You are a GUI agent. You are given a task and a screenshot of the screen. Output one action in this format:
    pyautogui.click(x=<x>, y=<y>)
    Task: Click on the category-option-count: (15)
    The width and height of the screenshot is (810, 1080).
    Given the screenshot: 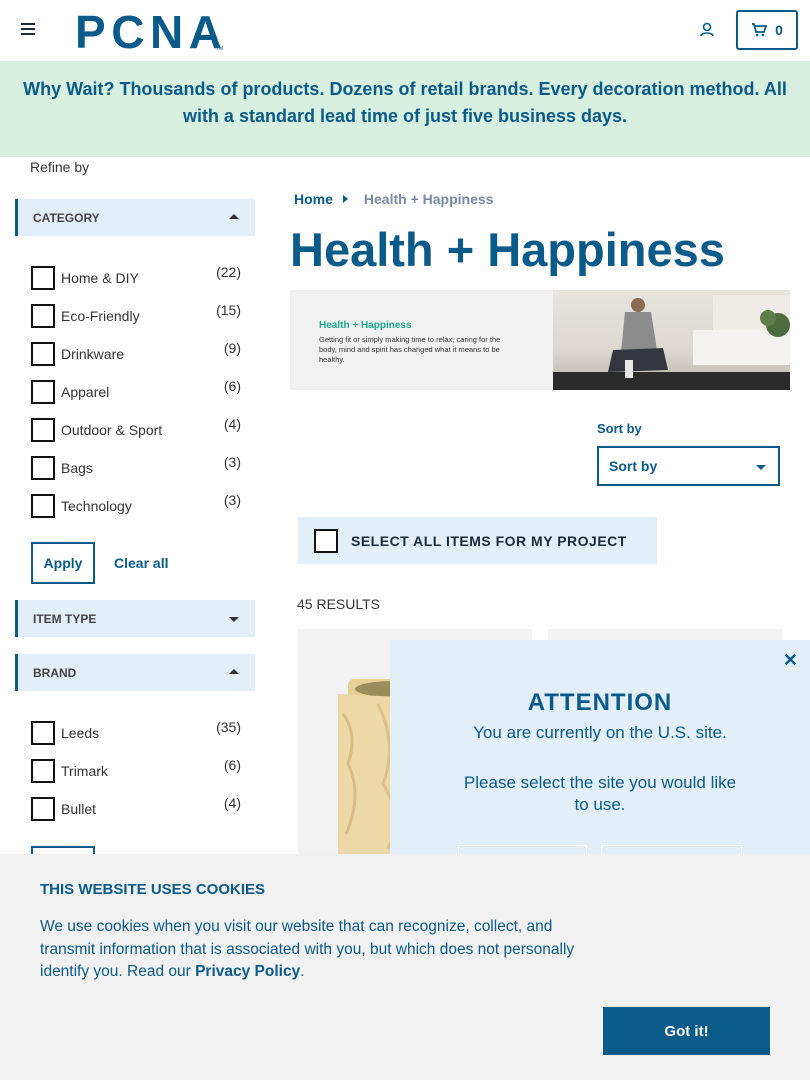 What is the action you would take?
    pyautogui.click(x=228, y=310)
    